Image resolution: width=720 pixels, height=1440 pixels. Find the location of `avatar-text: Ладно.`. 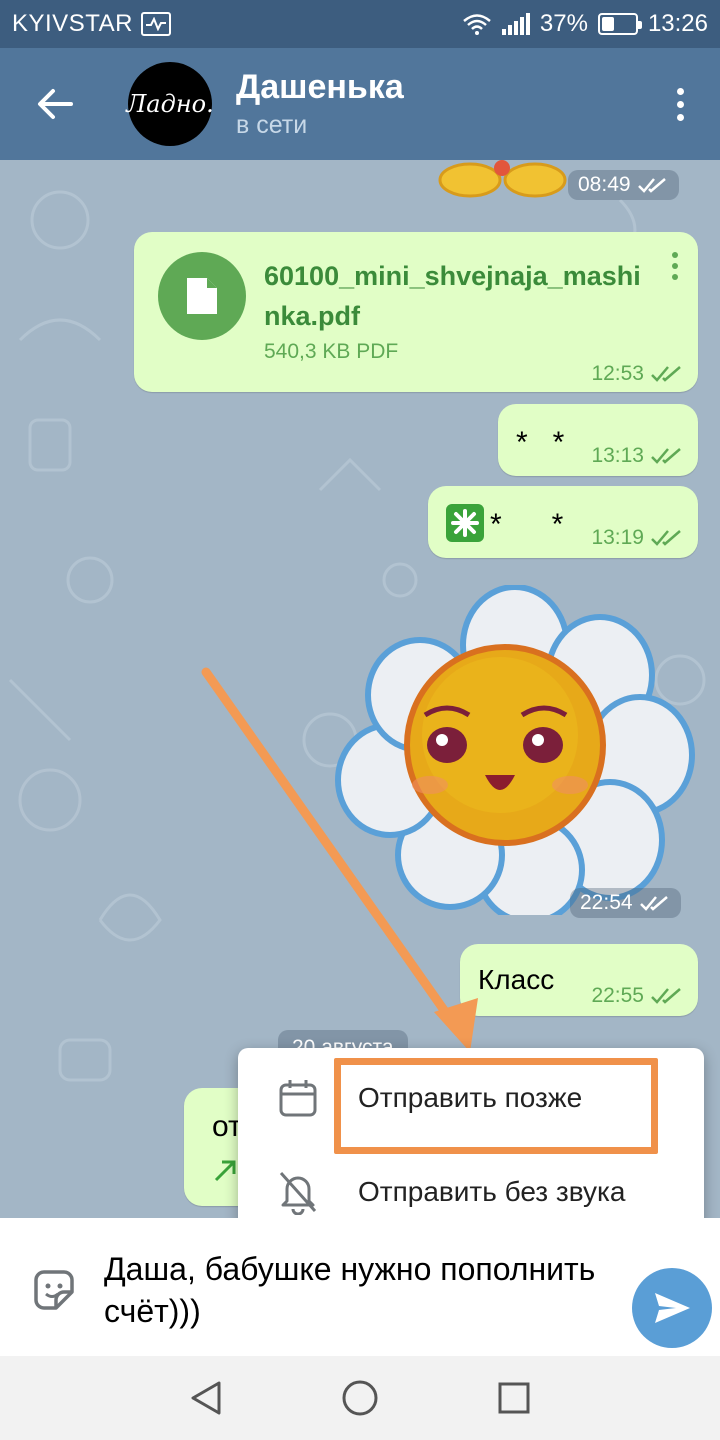

avatar-text: Ладно. is located at coordinates (170, 104).